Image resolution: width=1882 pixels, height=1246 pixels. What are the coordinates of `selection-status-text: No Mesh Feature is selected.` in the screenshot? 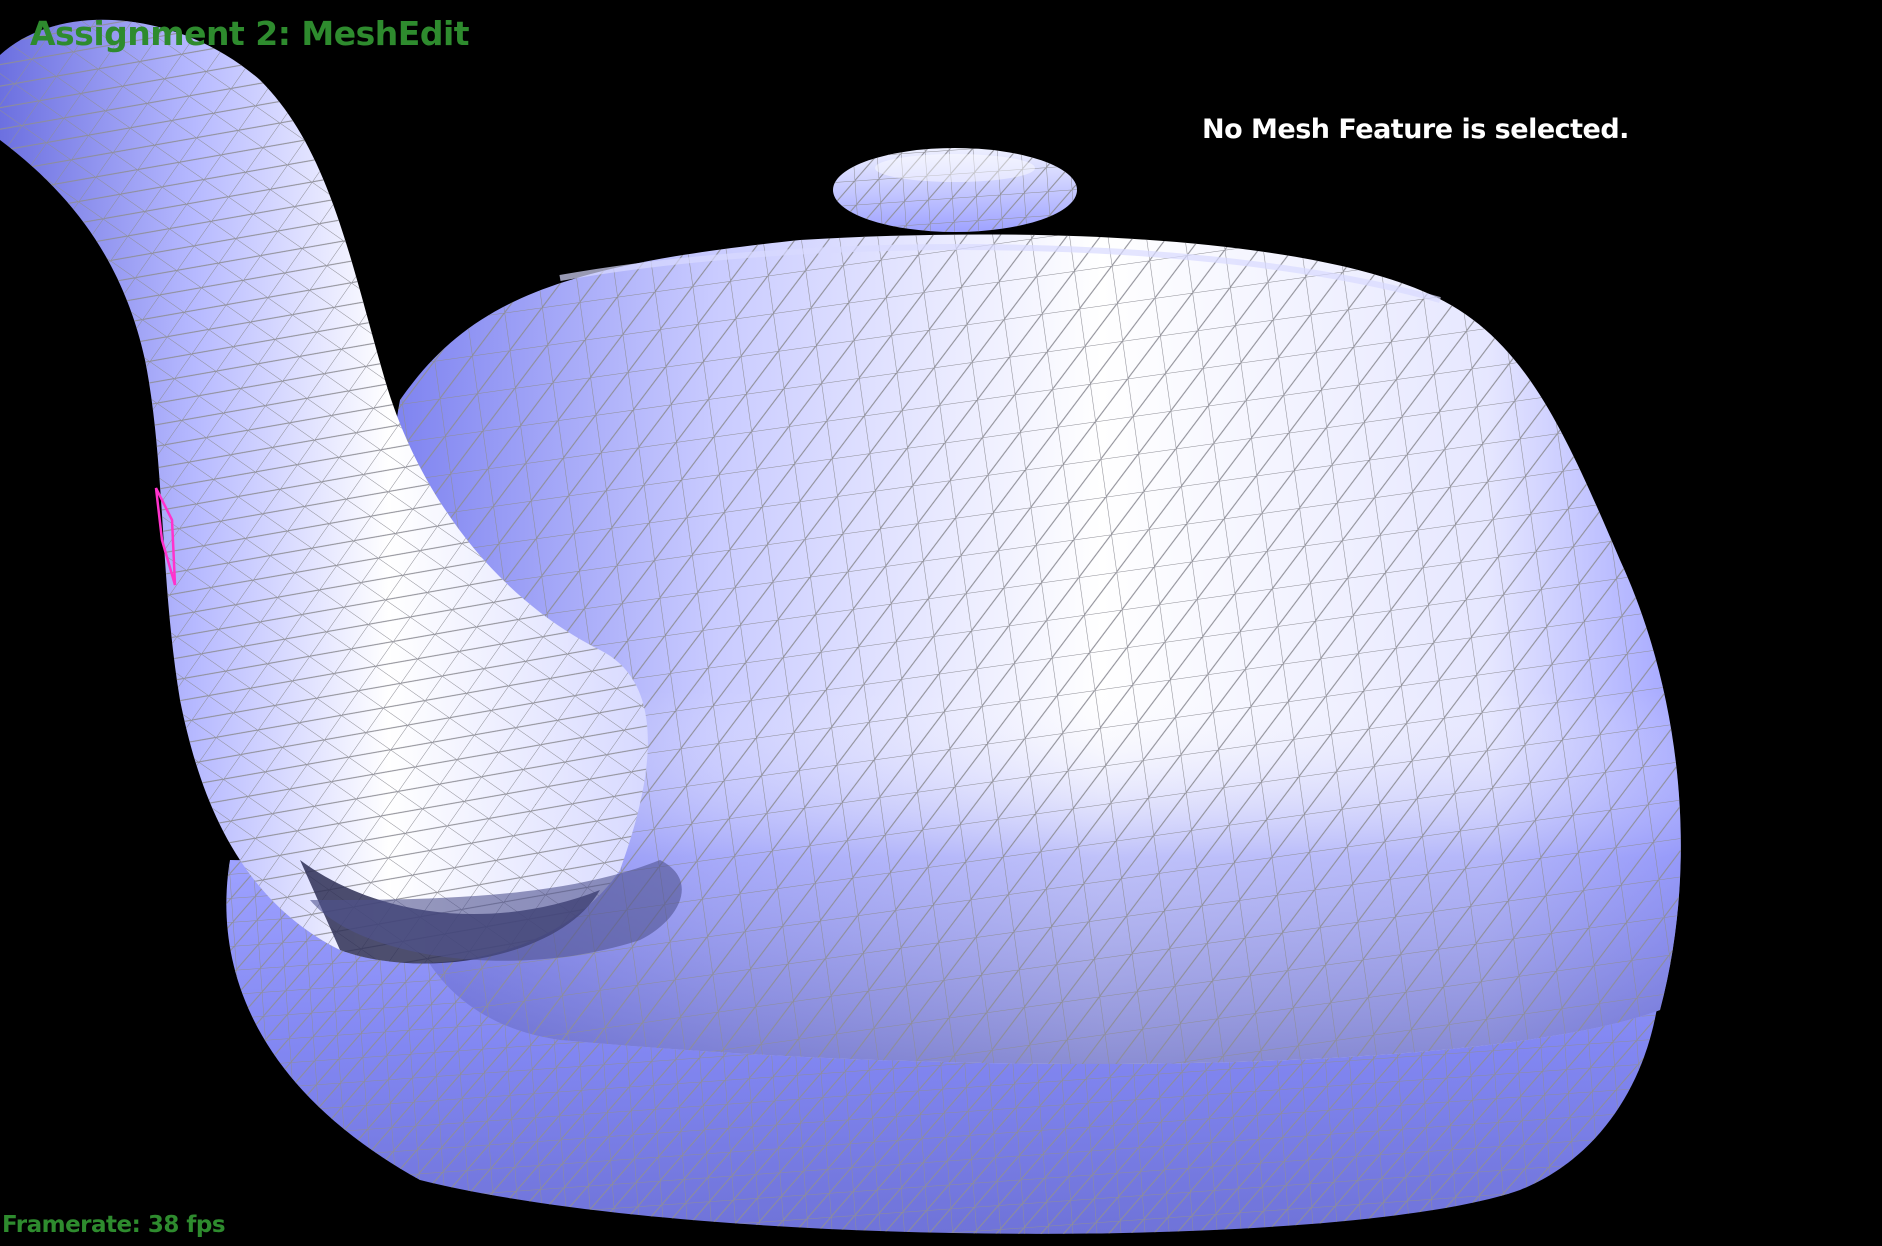 It's located at (1415, 129).